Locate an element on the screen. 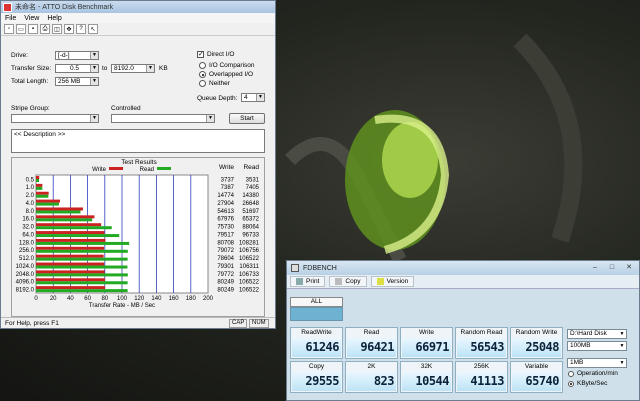 This screenshot has height=401, width=640. fdbench-title: FDBENCH is located at coordinates (320, 268).